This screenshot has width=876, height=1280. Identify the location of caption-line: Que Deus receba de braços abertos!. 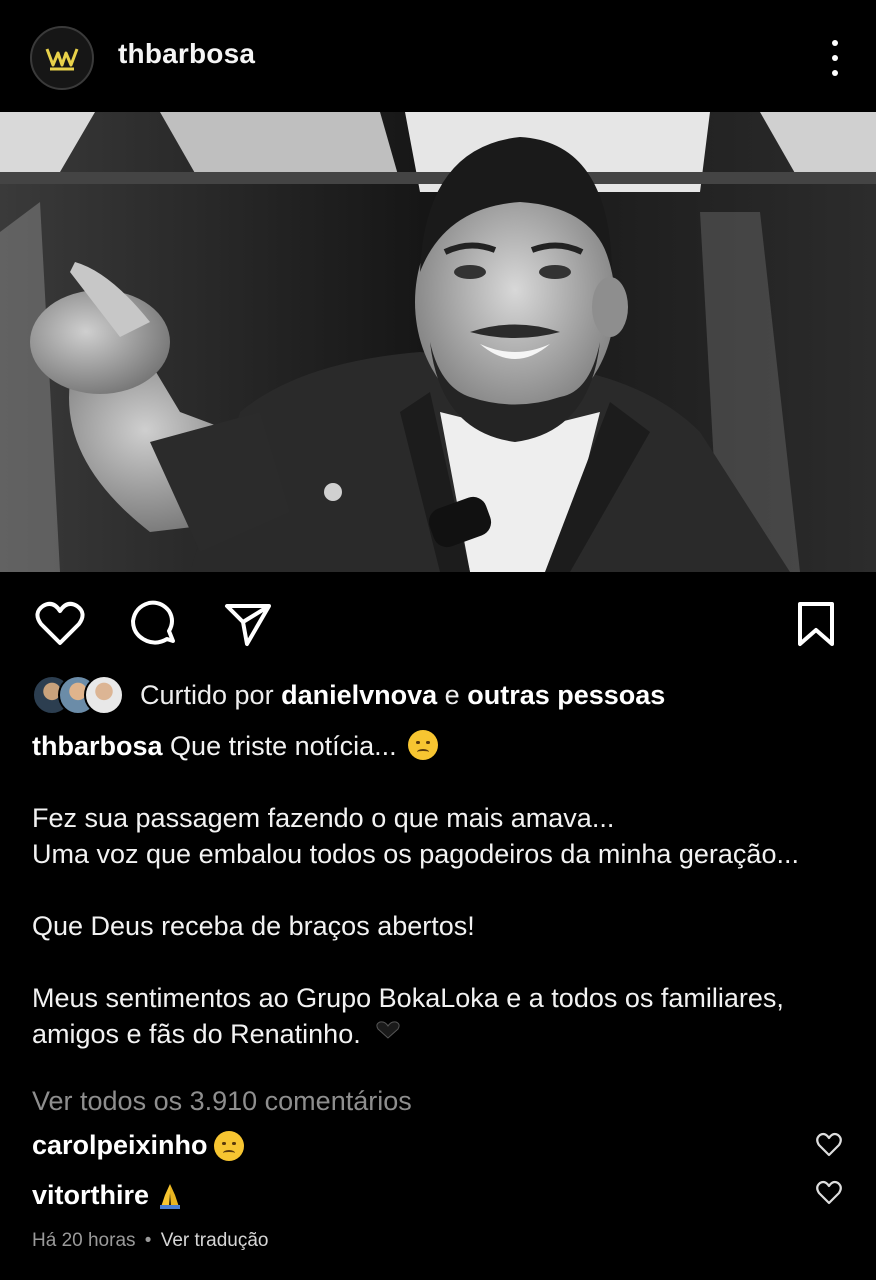
(253, 926).